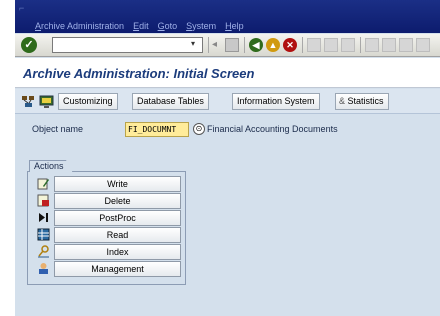 The image size is (440, 316). Describe the element at coordinates (189, 26) in the screenshot. I see `menu-mnemonic: S` at that location.